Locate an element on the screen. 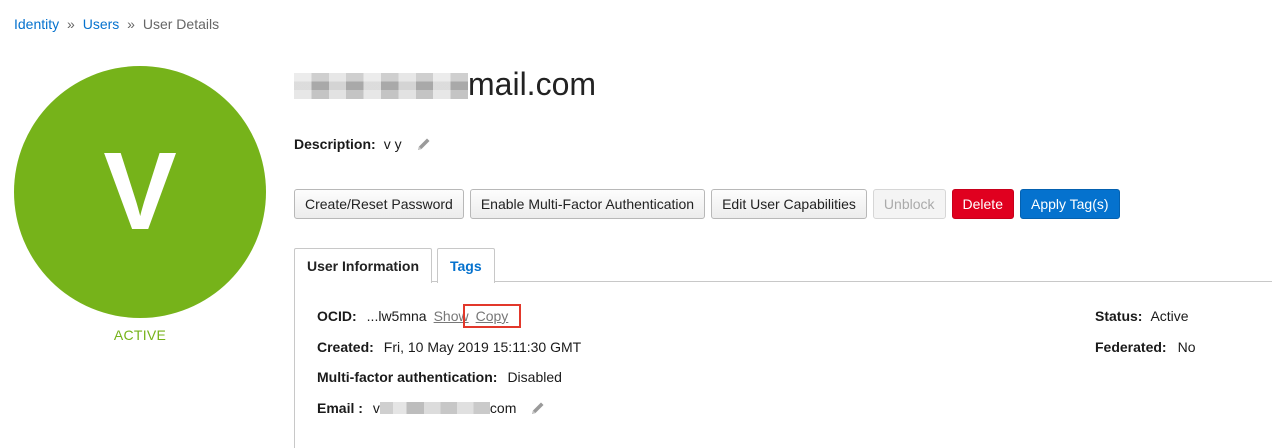  mfa-value: Disabled is located at coordinates (534, 377).